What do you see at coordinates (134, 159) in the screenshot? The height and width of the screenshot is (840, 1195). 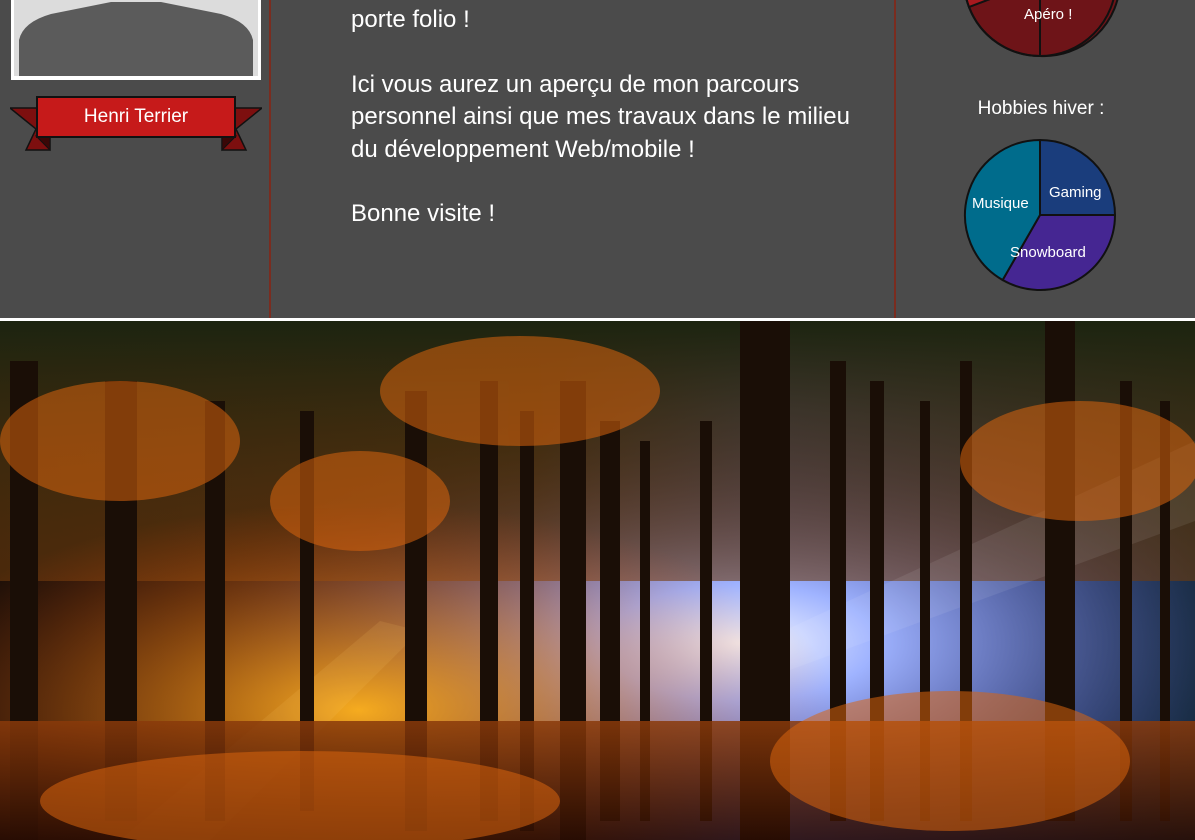 I see `profile-column: Henri Terrier` at bounding box center [134, 159].